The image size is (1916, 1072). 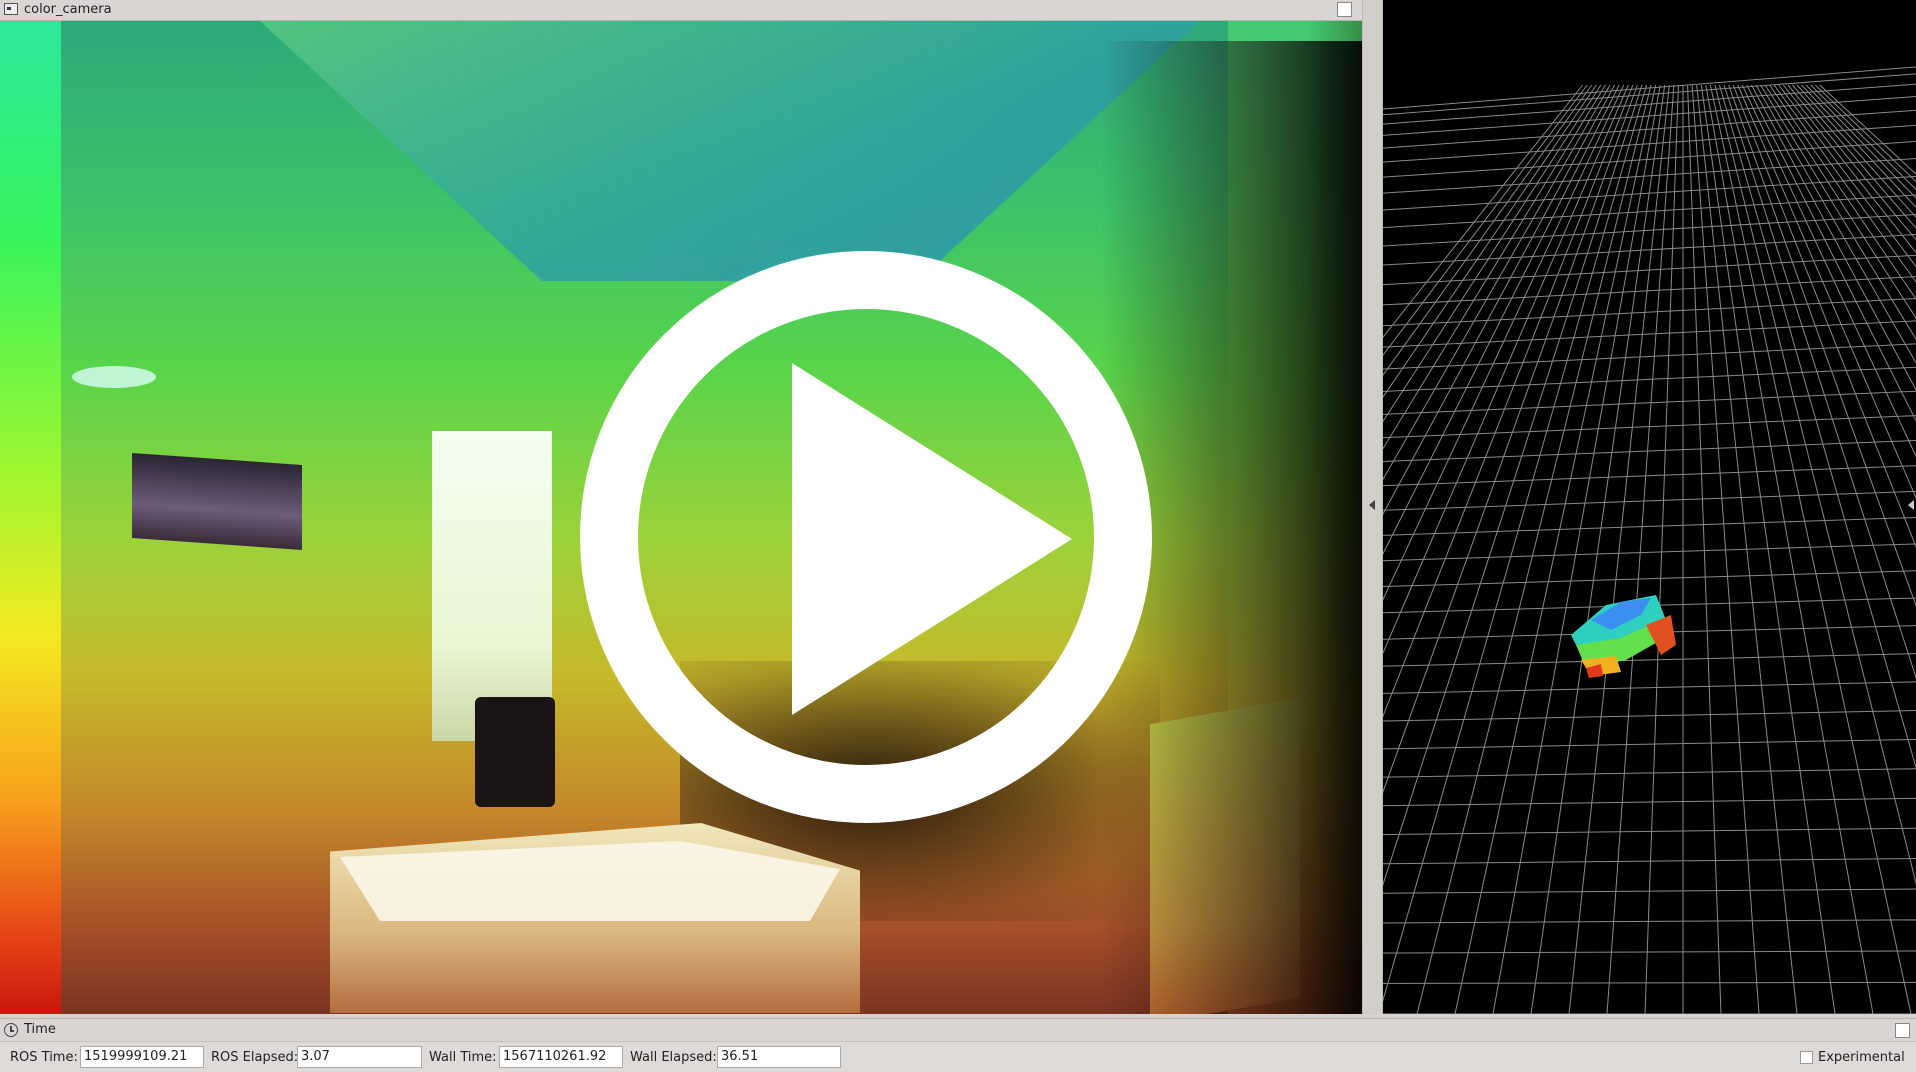 I want to click on point-cloud-object, so click(x=1623, y=636).